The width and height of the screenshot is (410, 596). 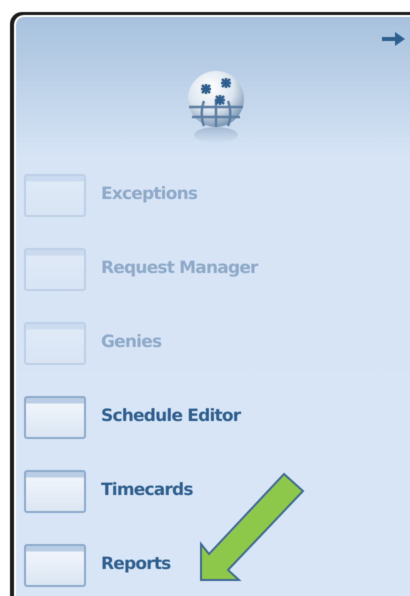 I want to click on arrow-right-icon, so click(x=394, y=39).